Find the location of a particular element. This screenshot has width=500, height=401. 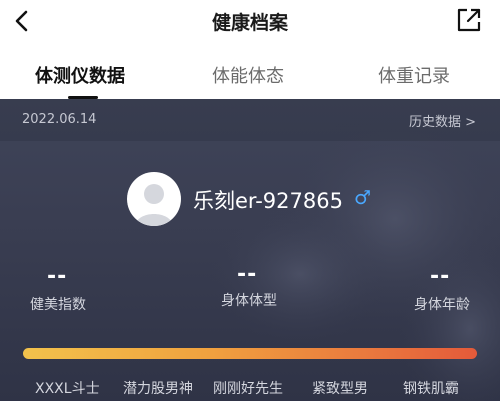

tab-bar: 体测仪数据 体能体态 体重记录 is located at coordinates (250, 74).